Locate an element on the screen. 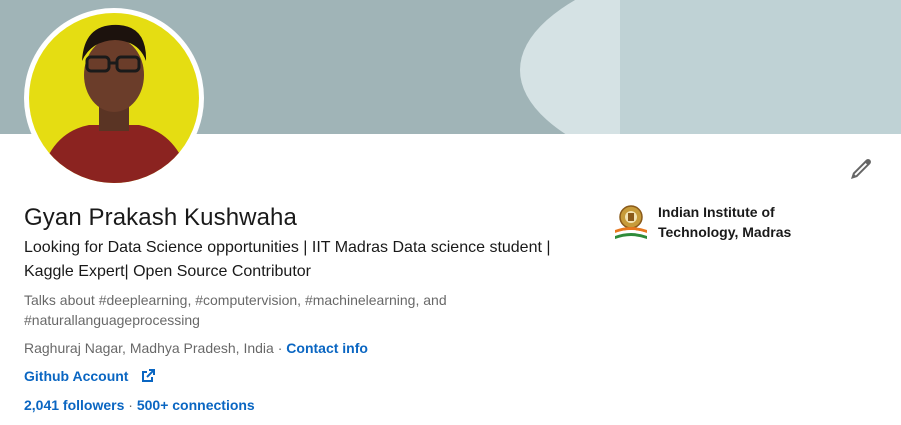 The height and width of the screenshot is (425, 901). network-stats: 2,041 followers · 500+ connections is located at coordinates (139, 405).